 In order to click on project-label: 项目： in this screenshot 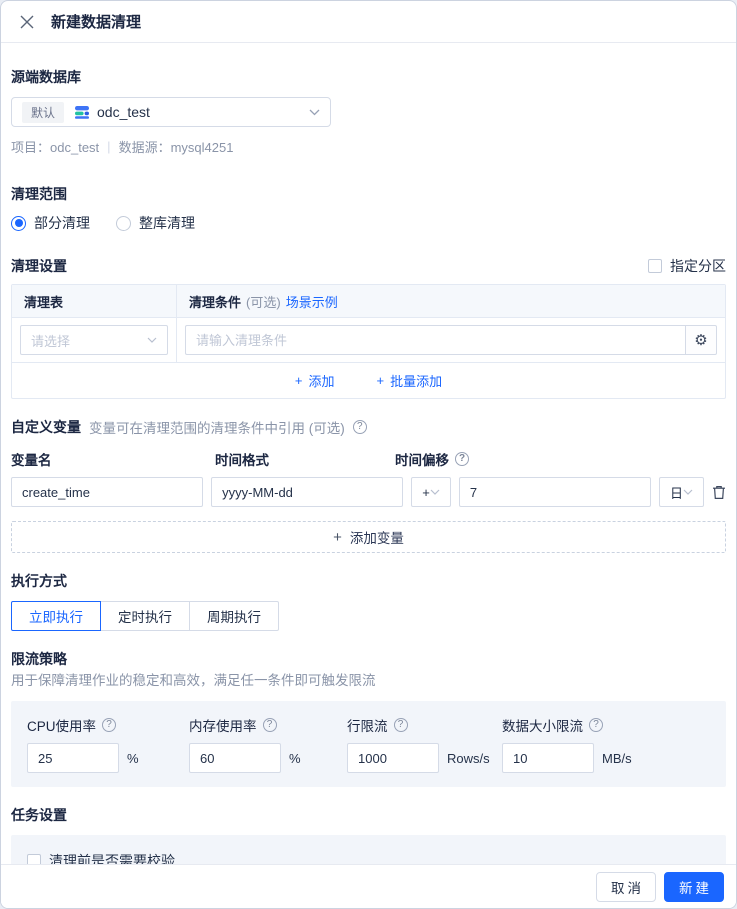, I will do `click(31, 147)`.